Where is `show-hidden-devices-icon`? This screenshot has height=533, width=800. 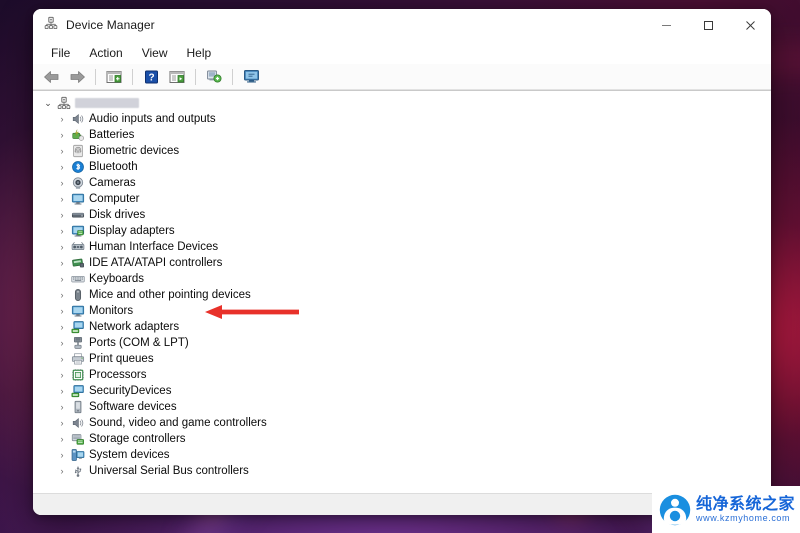 show-hidden-devices-icon is located at coordinates (177, 77).